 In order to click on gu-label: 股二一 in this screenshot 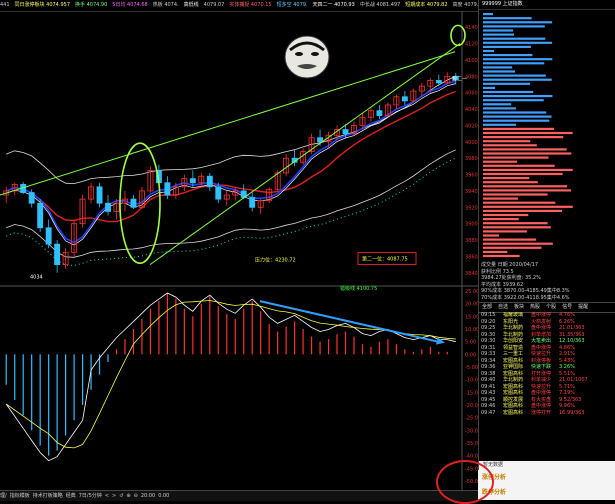, I will do `click(459, 79)`.